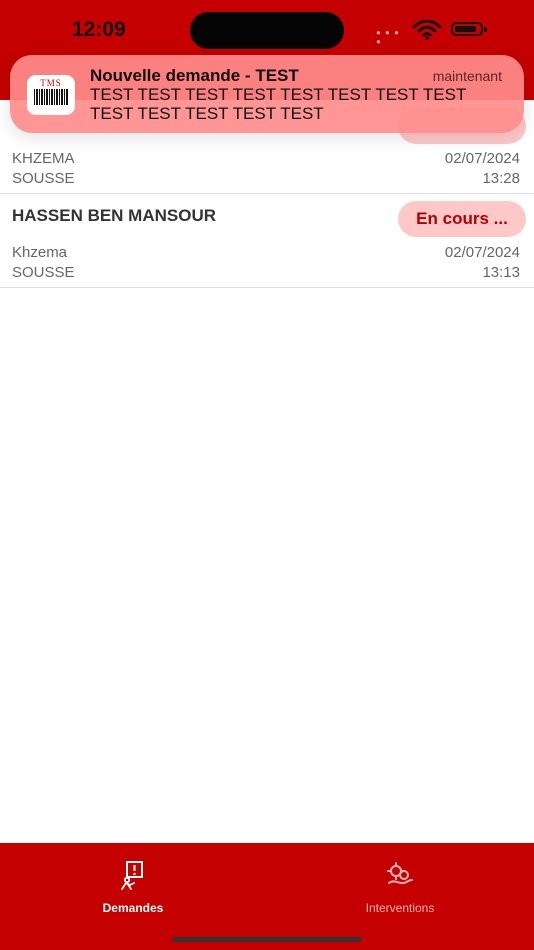  What do you see at coordinates (99, 29) in the screenshot?
I see `status-time: 12:09` at bounding box center [99, 29].